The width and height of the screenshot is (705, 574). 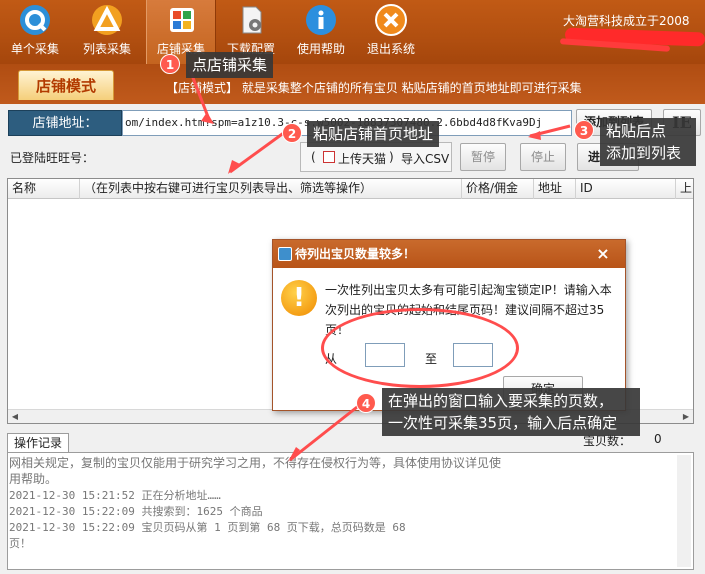 What do you see at coordinates (648, 142) in the screenshot?
I see `step-3-callout: 粘贴后点 添加到列表` at bounding box center [648, 142].